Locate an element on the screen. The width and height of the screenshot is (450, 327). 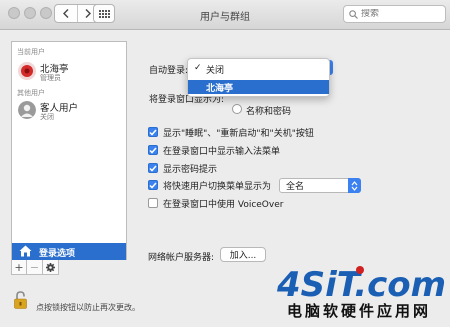
name-and-password-radio is located at coordinates (237, 109).